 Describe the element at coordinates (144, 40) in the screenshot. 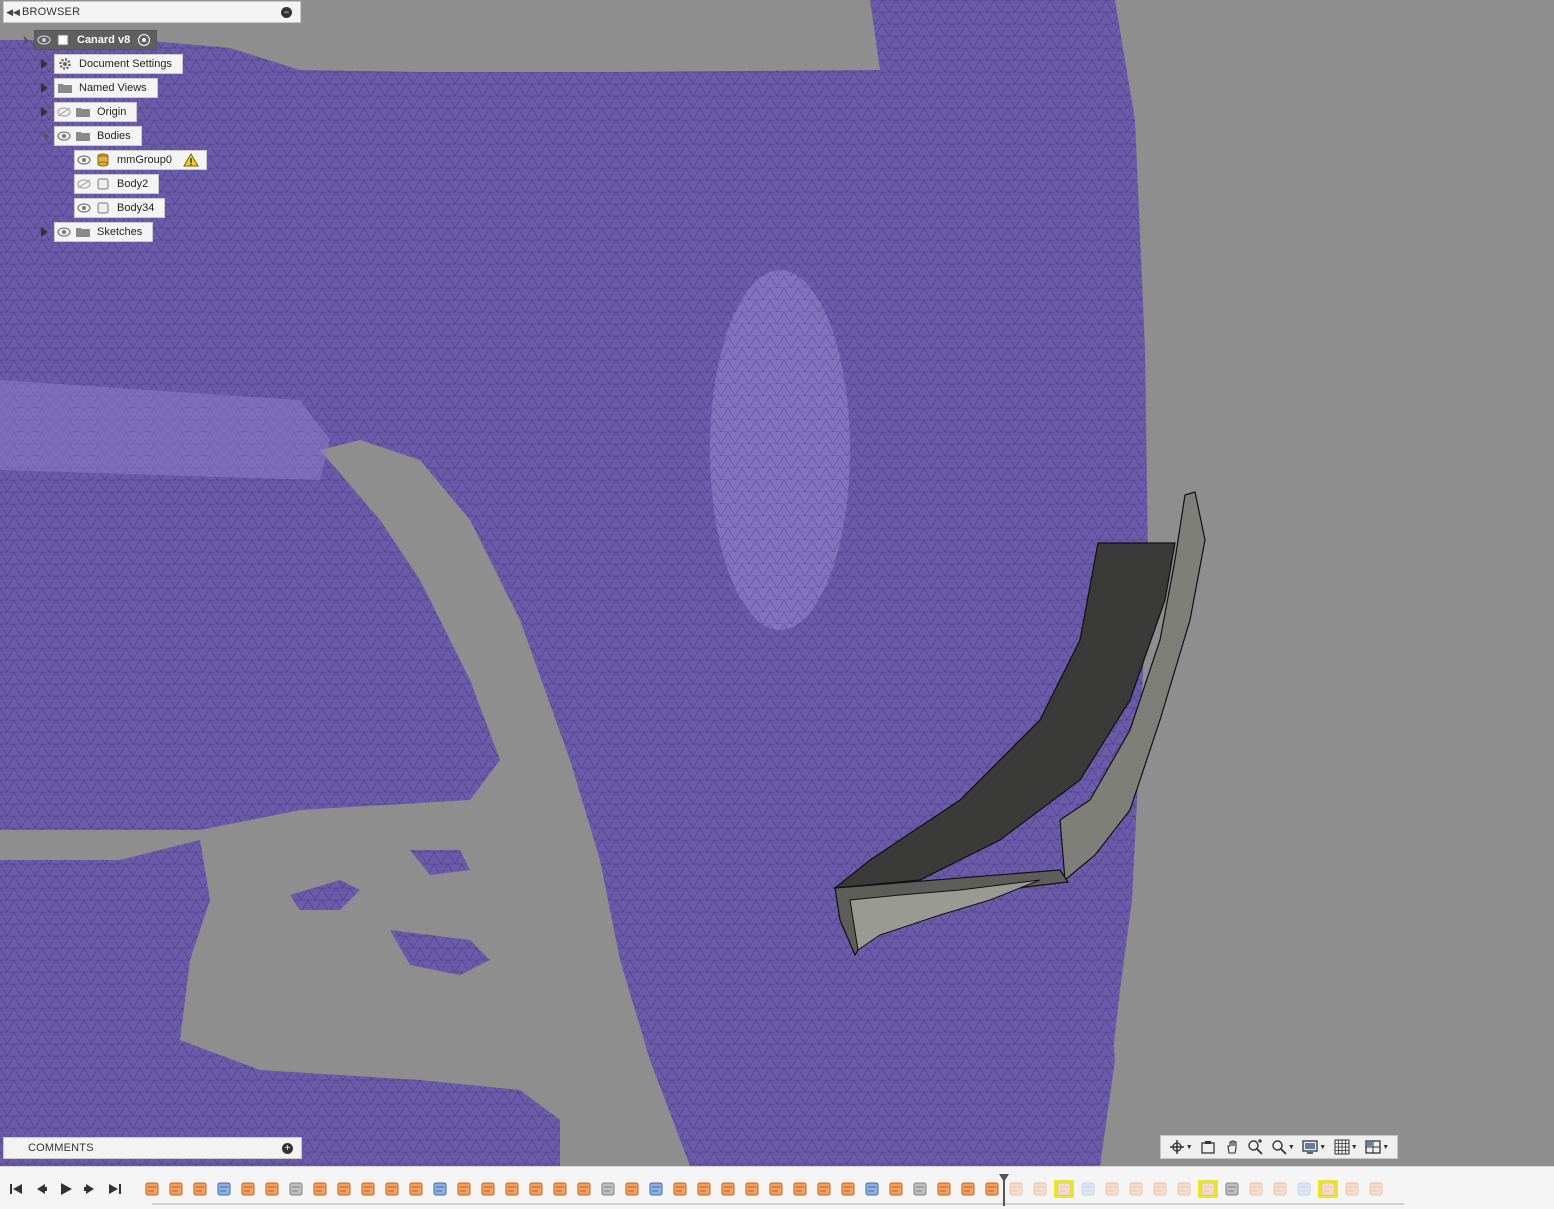

I see `activate-radio-icon` at that location.